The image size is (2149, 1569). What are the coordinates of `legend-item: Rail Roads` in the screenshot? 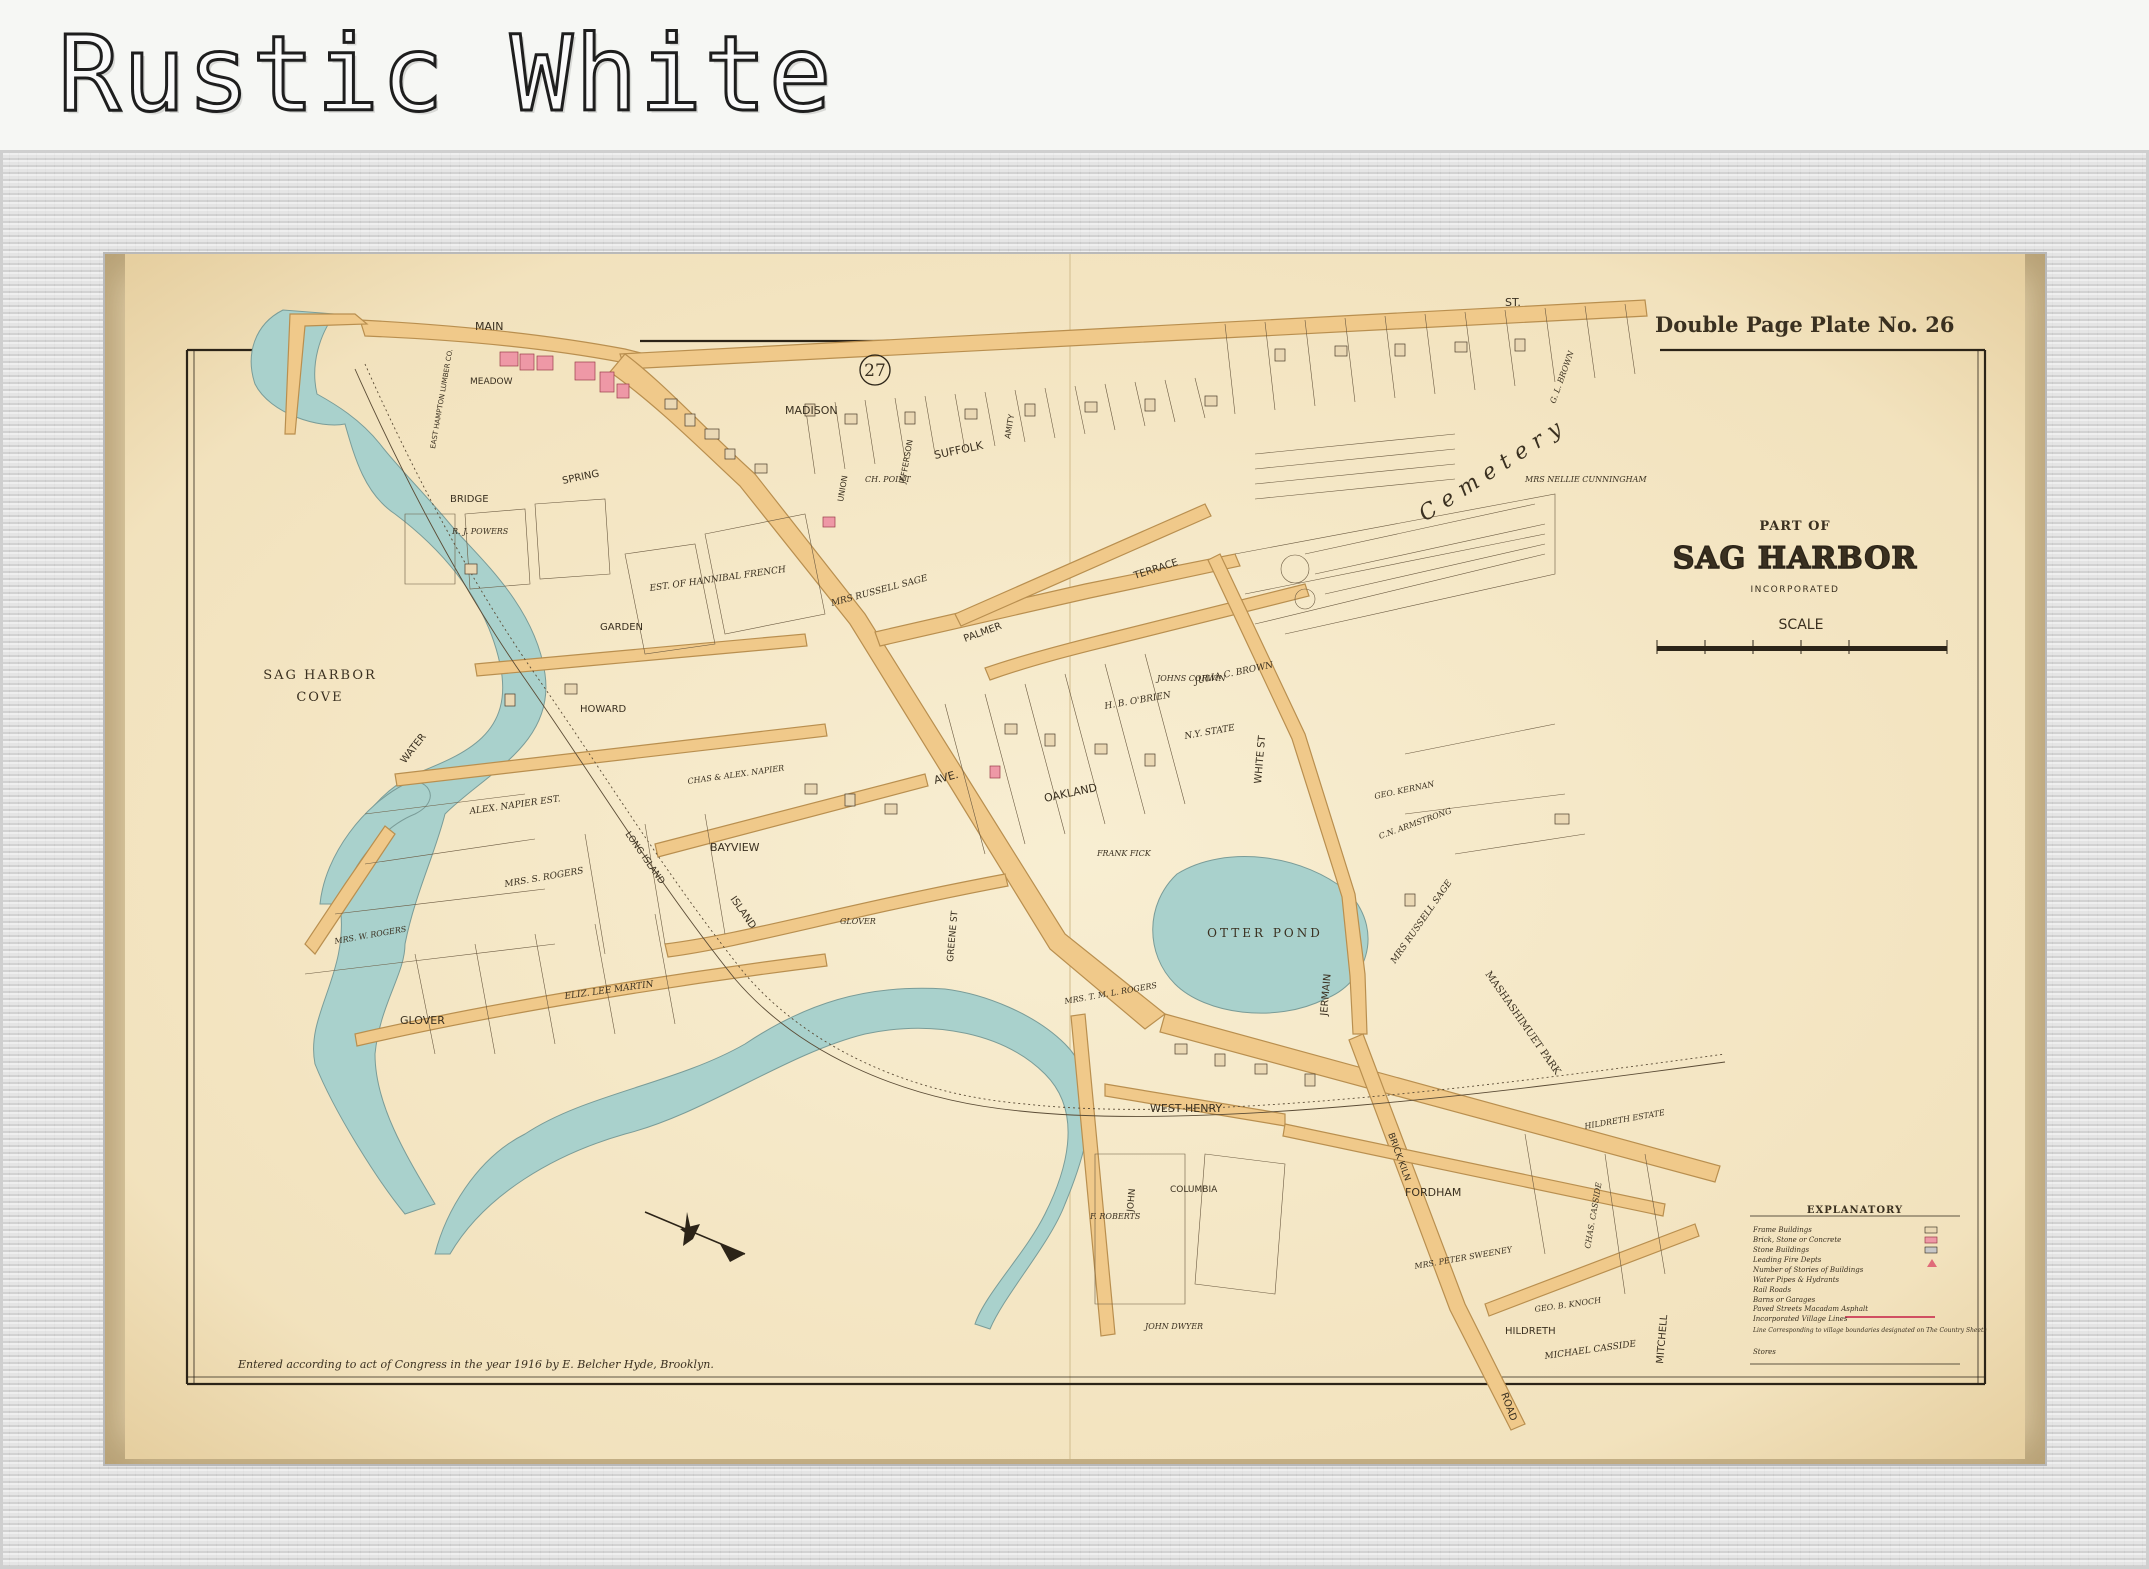 It's located at (1771, 1290).